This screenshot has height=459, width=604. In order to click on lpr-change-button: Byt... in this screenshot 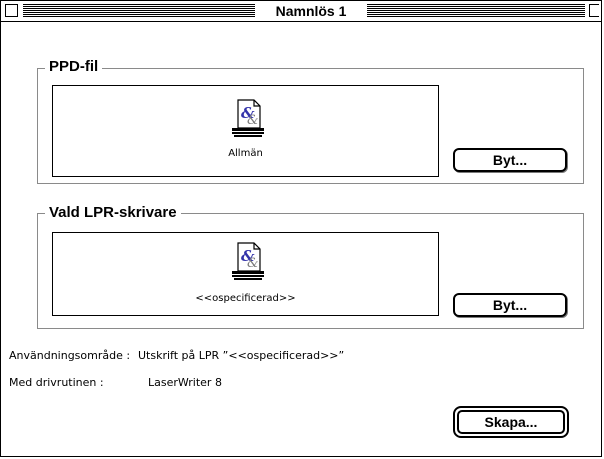, I will do `click(510, 305)`.